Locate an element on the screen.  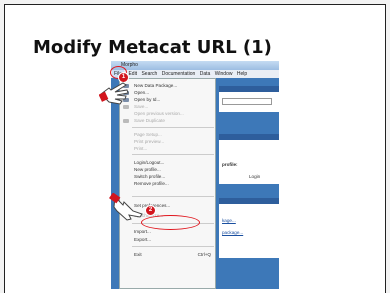
menu-documentation: Documentation is located at coordinates (179, 74).